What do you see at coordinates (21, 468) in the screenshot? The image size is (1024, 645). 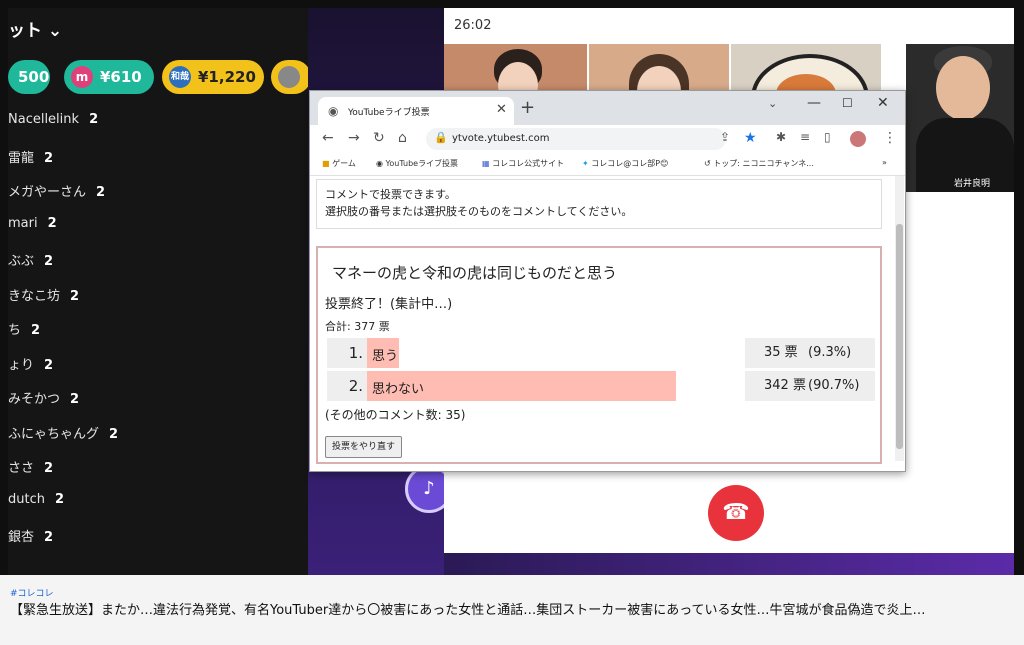 I see `chat-user: ささ` at bounding box center [21, 468].